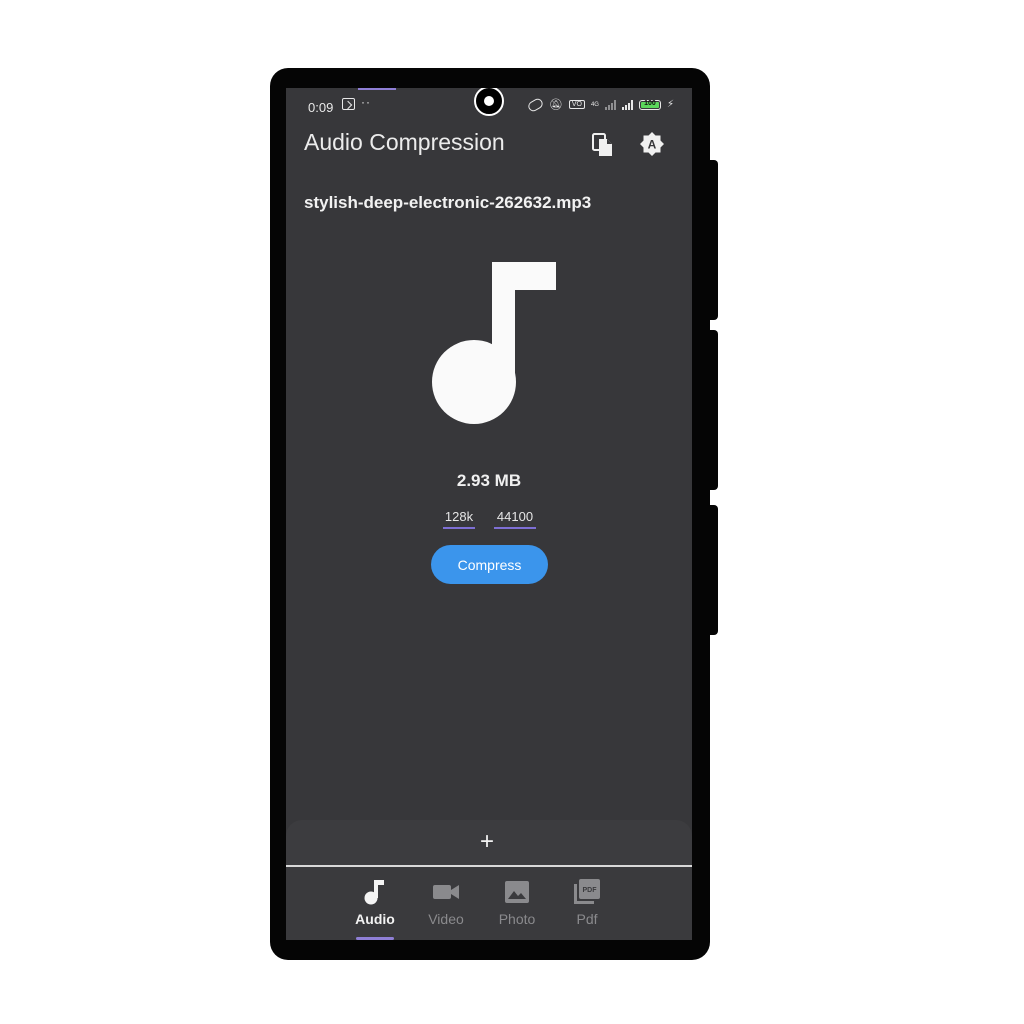 This screenshot has width=1024, height=1024. What do you see at coordinates (517, 892) in the screenshot?
I see `image-icon` at bounding box center [517, 892].